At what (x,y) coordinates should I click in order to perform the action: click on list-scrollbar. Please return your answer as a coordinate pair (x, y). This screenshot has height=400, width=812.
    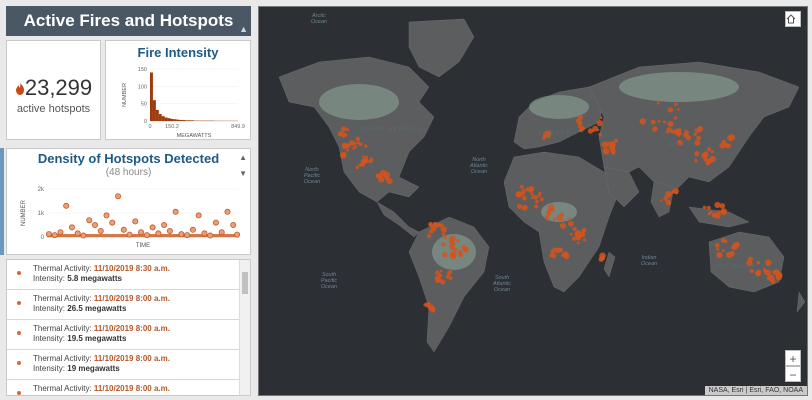
    Looking at the image, I should click on (244, 327).